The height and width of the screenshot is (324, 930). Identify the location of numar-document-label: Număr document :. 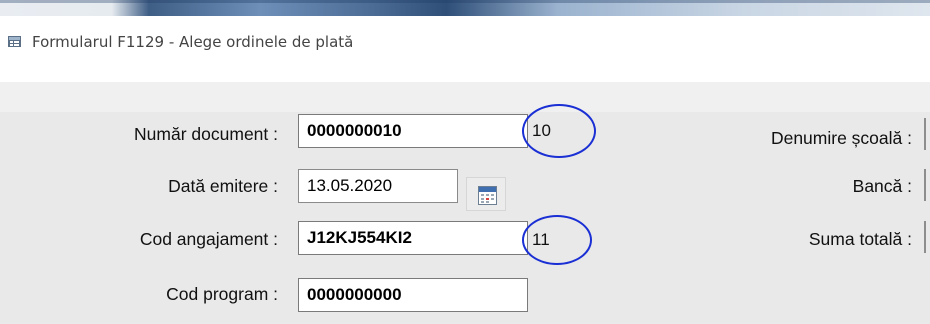
(206, 134).